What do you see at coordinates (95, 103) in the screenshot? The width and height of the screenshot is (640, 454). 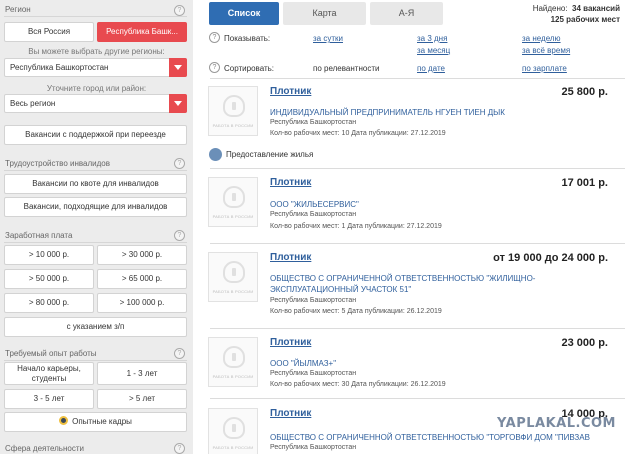 I see `city-select: Весь регион` at bounding box center [95, 103].